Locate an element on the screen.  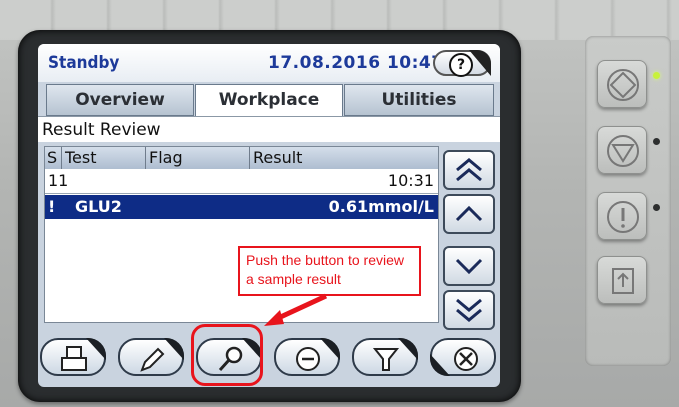
scroll-to-bottom-icon is located at coordinates (469, 310).